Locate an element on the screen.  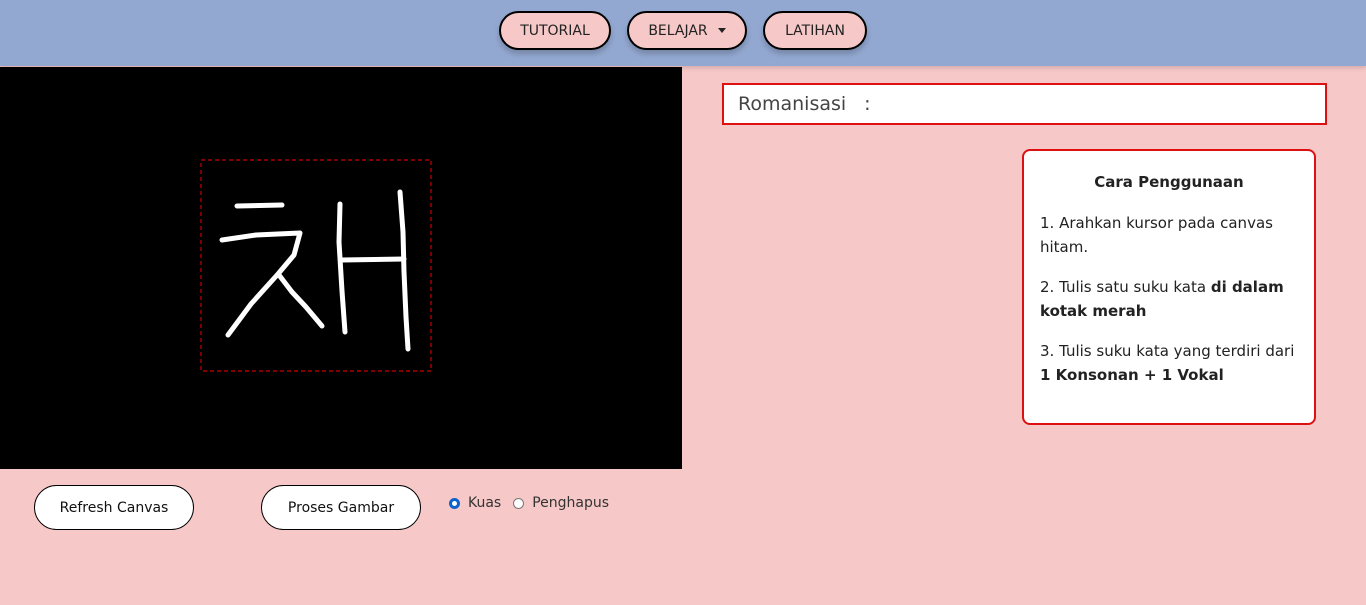
refresh-canvas-label: Refresh Canvas is located at coordinates (114, 507).